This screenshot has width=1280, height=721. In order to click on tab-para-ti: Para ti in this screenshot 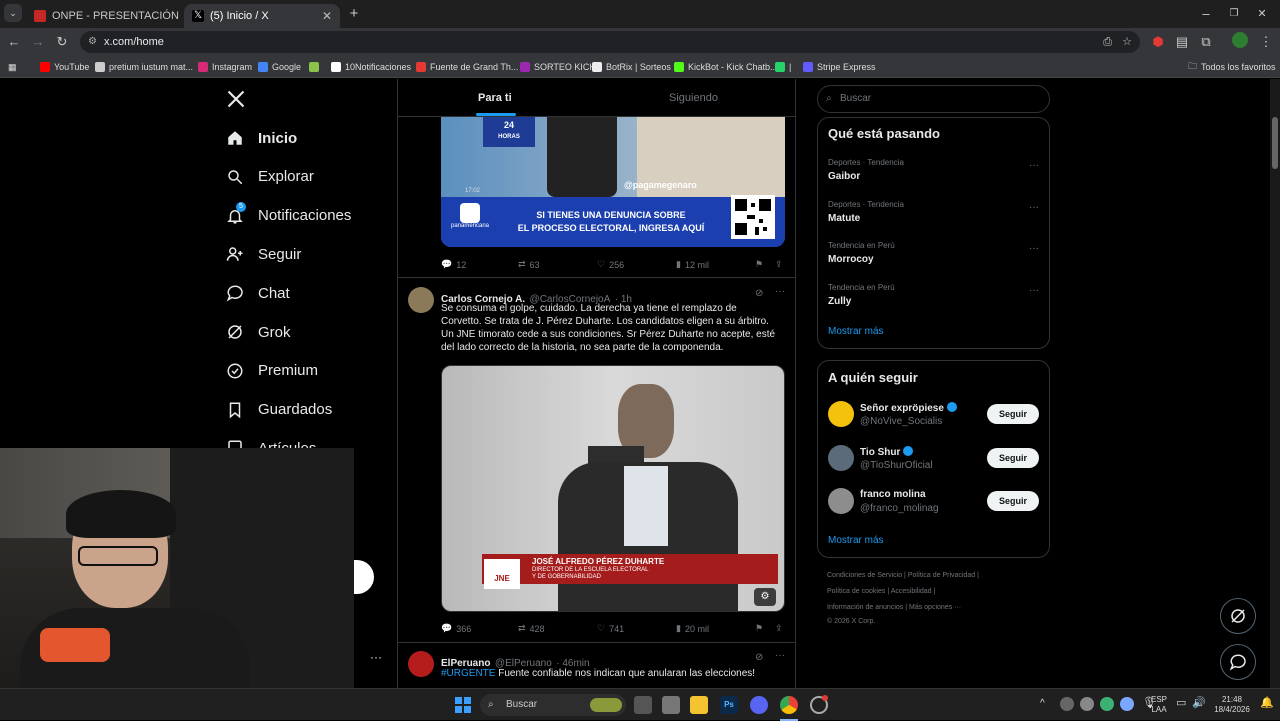, I will do `click(495, 98)`.